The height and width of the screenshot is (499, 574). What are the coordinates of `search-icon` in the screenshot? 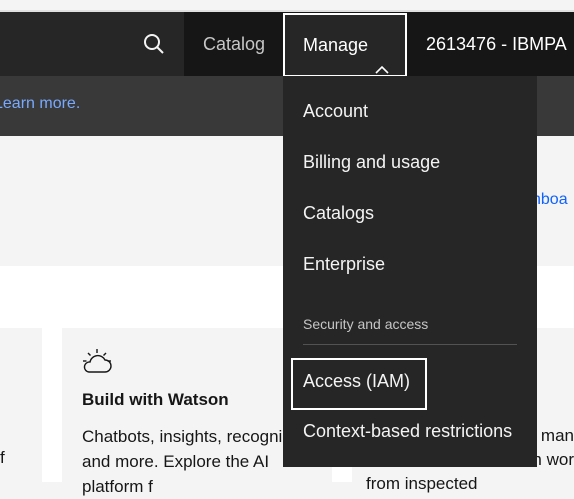 It's located at (154, 44).